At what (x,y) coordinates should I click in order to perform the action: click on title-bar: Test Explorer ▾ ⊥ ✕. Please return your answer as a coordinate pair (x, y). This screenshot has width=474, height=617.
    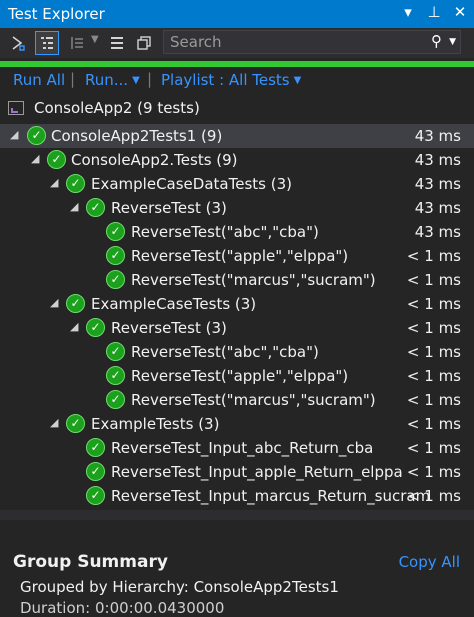
    Looking at the image, I should click on (237, 14).